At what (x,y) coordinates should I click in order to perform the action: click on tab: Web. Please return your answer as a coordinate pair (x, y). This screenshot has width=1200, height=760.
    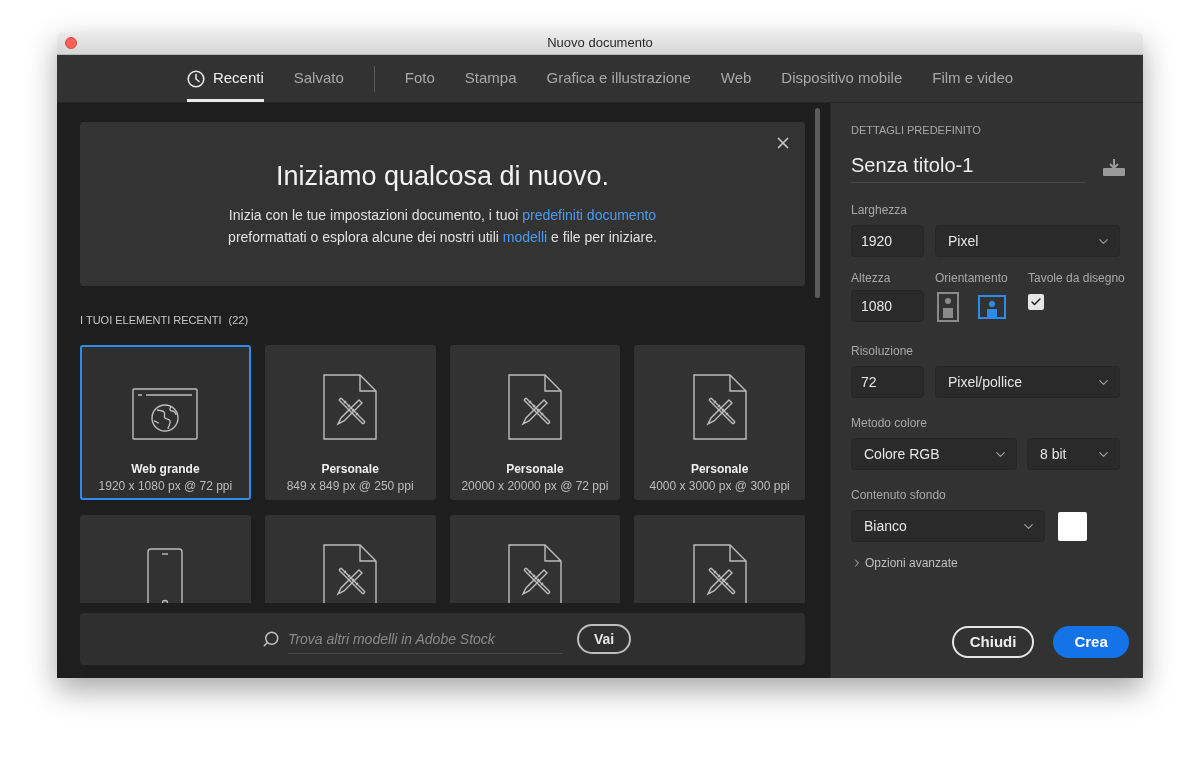
    Looking at the image, I should click on (736, 78).